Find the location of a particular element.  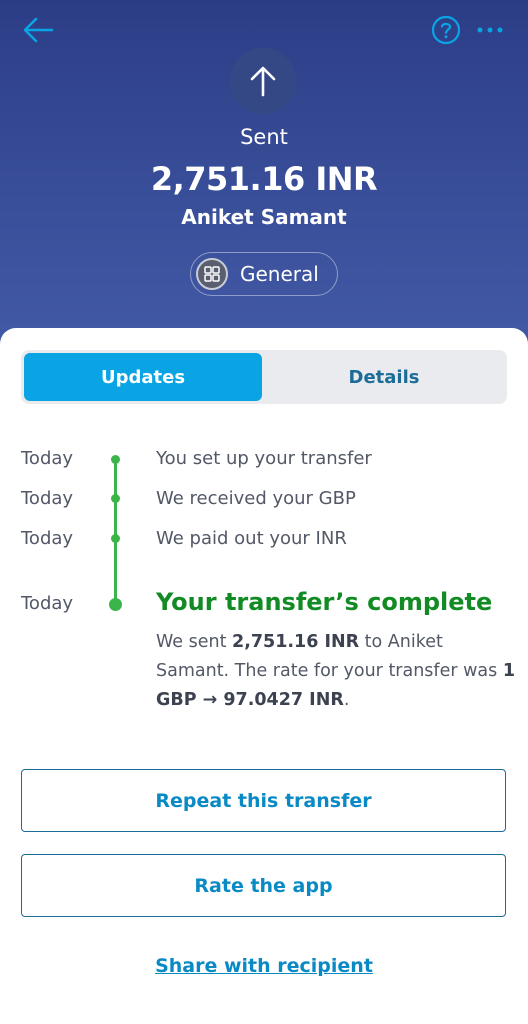

recipient-name: Aniket Samant is located at coordinates (264, 217).